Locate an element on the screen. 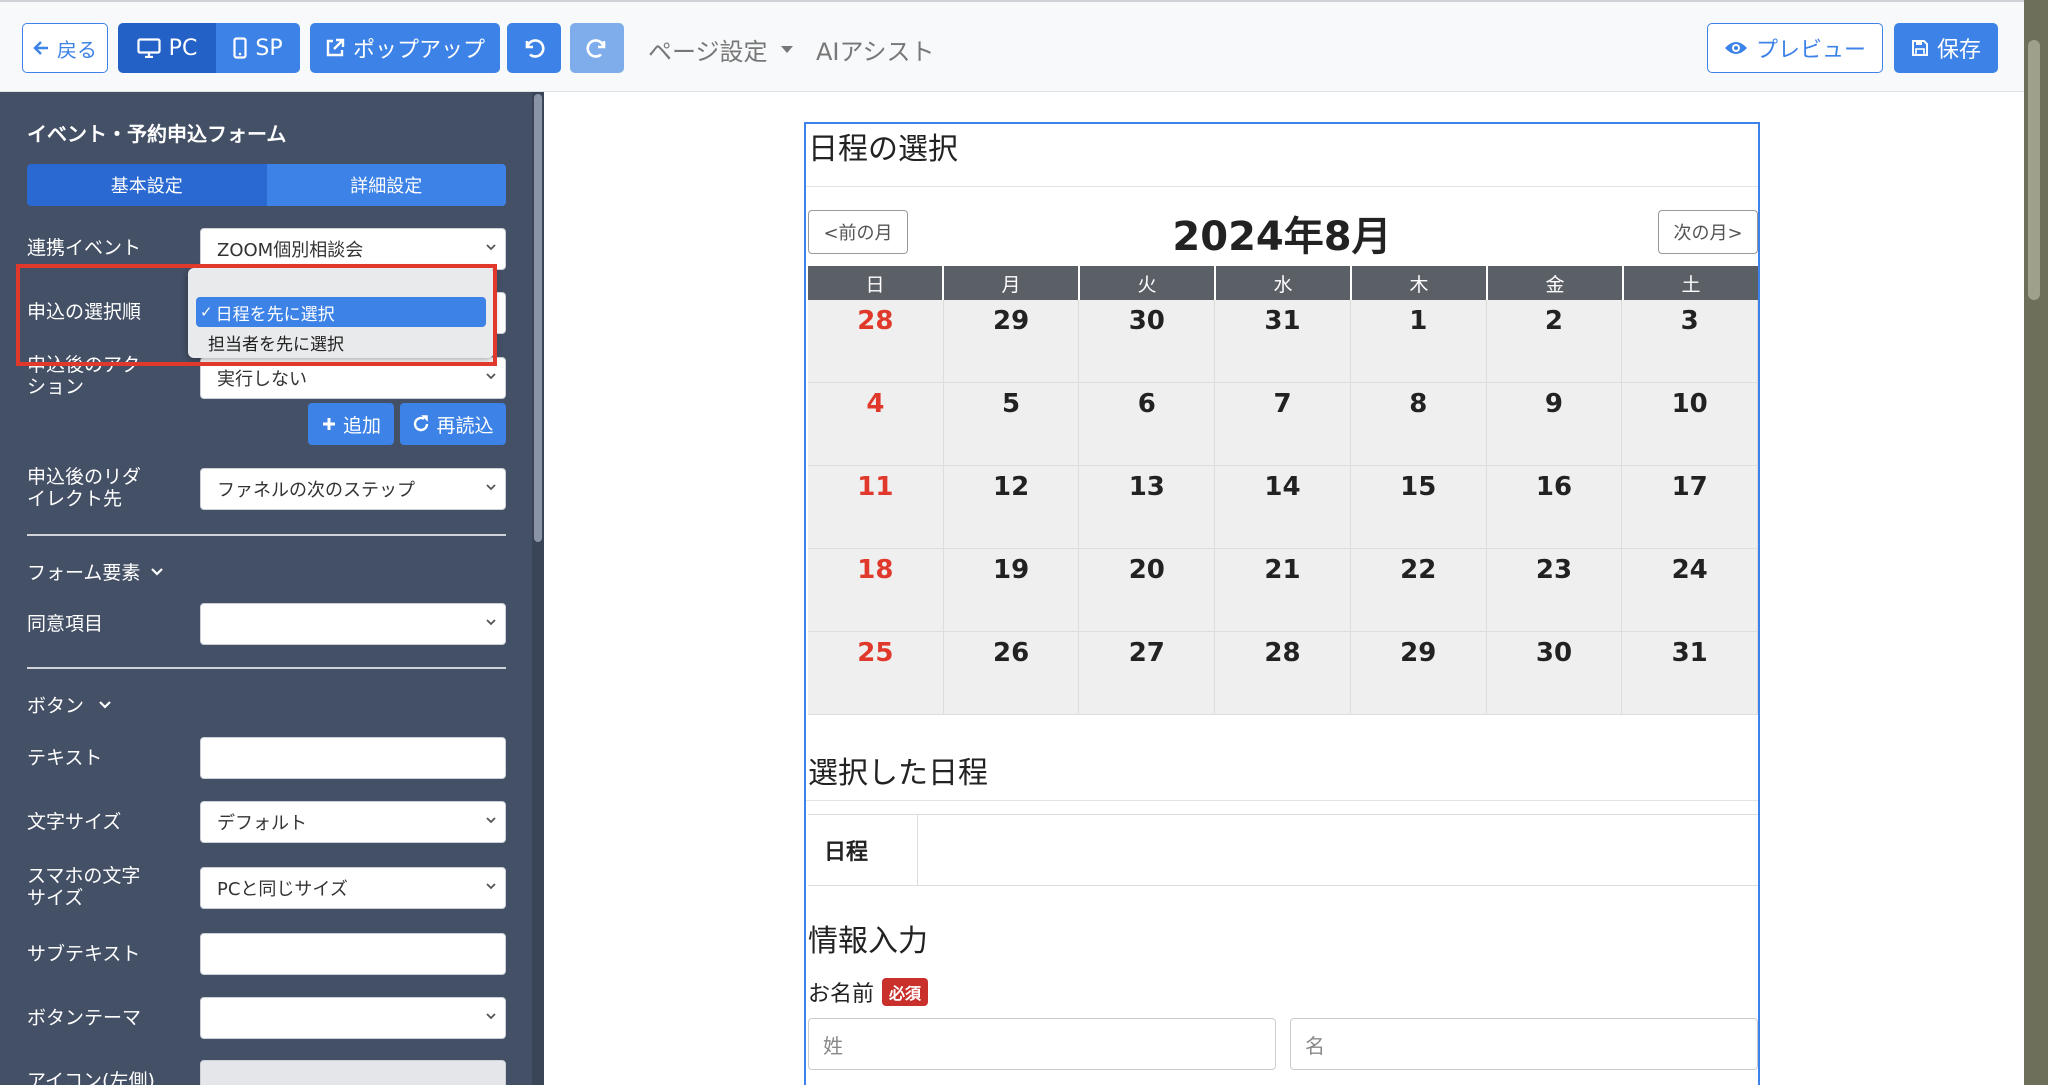  calendar-day: 4 is located at coordinates (876, 424).